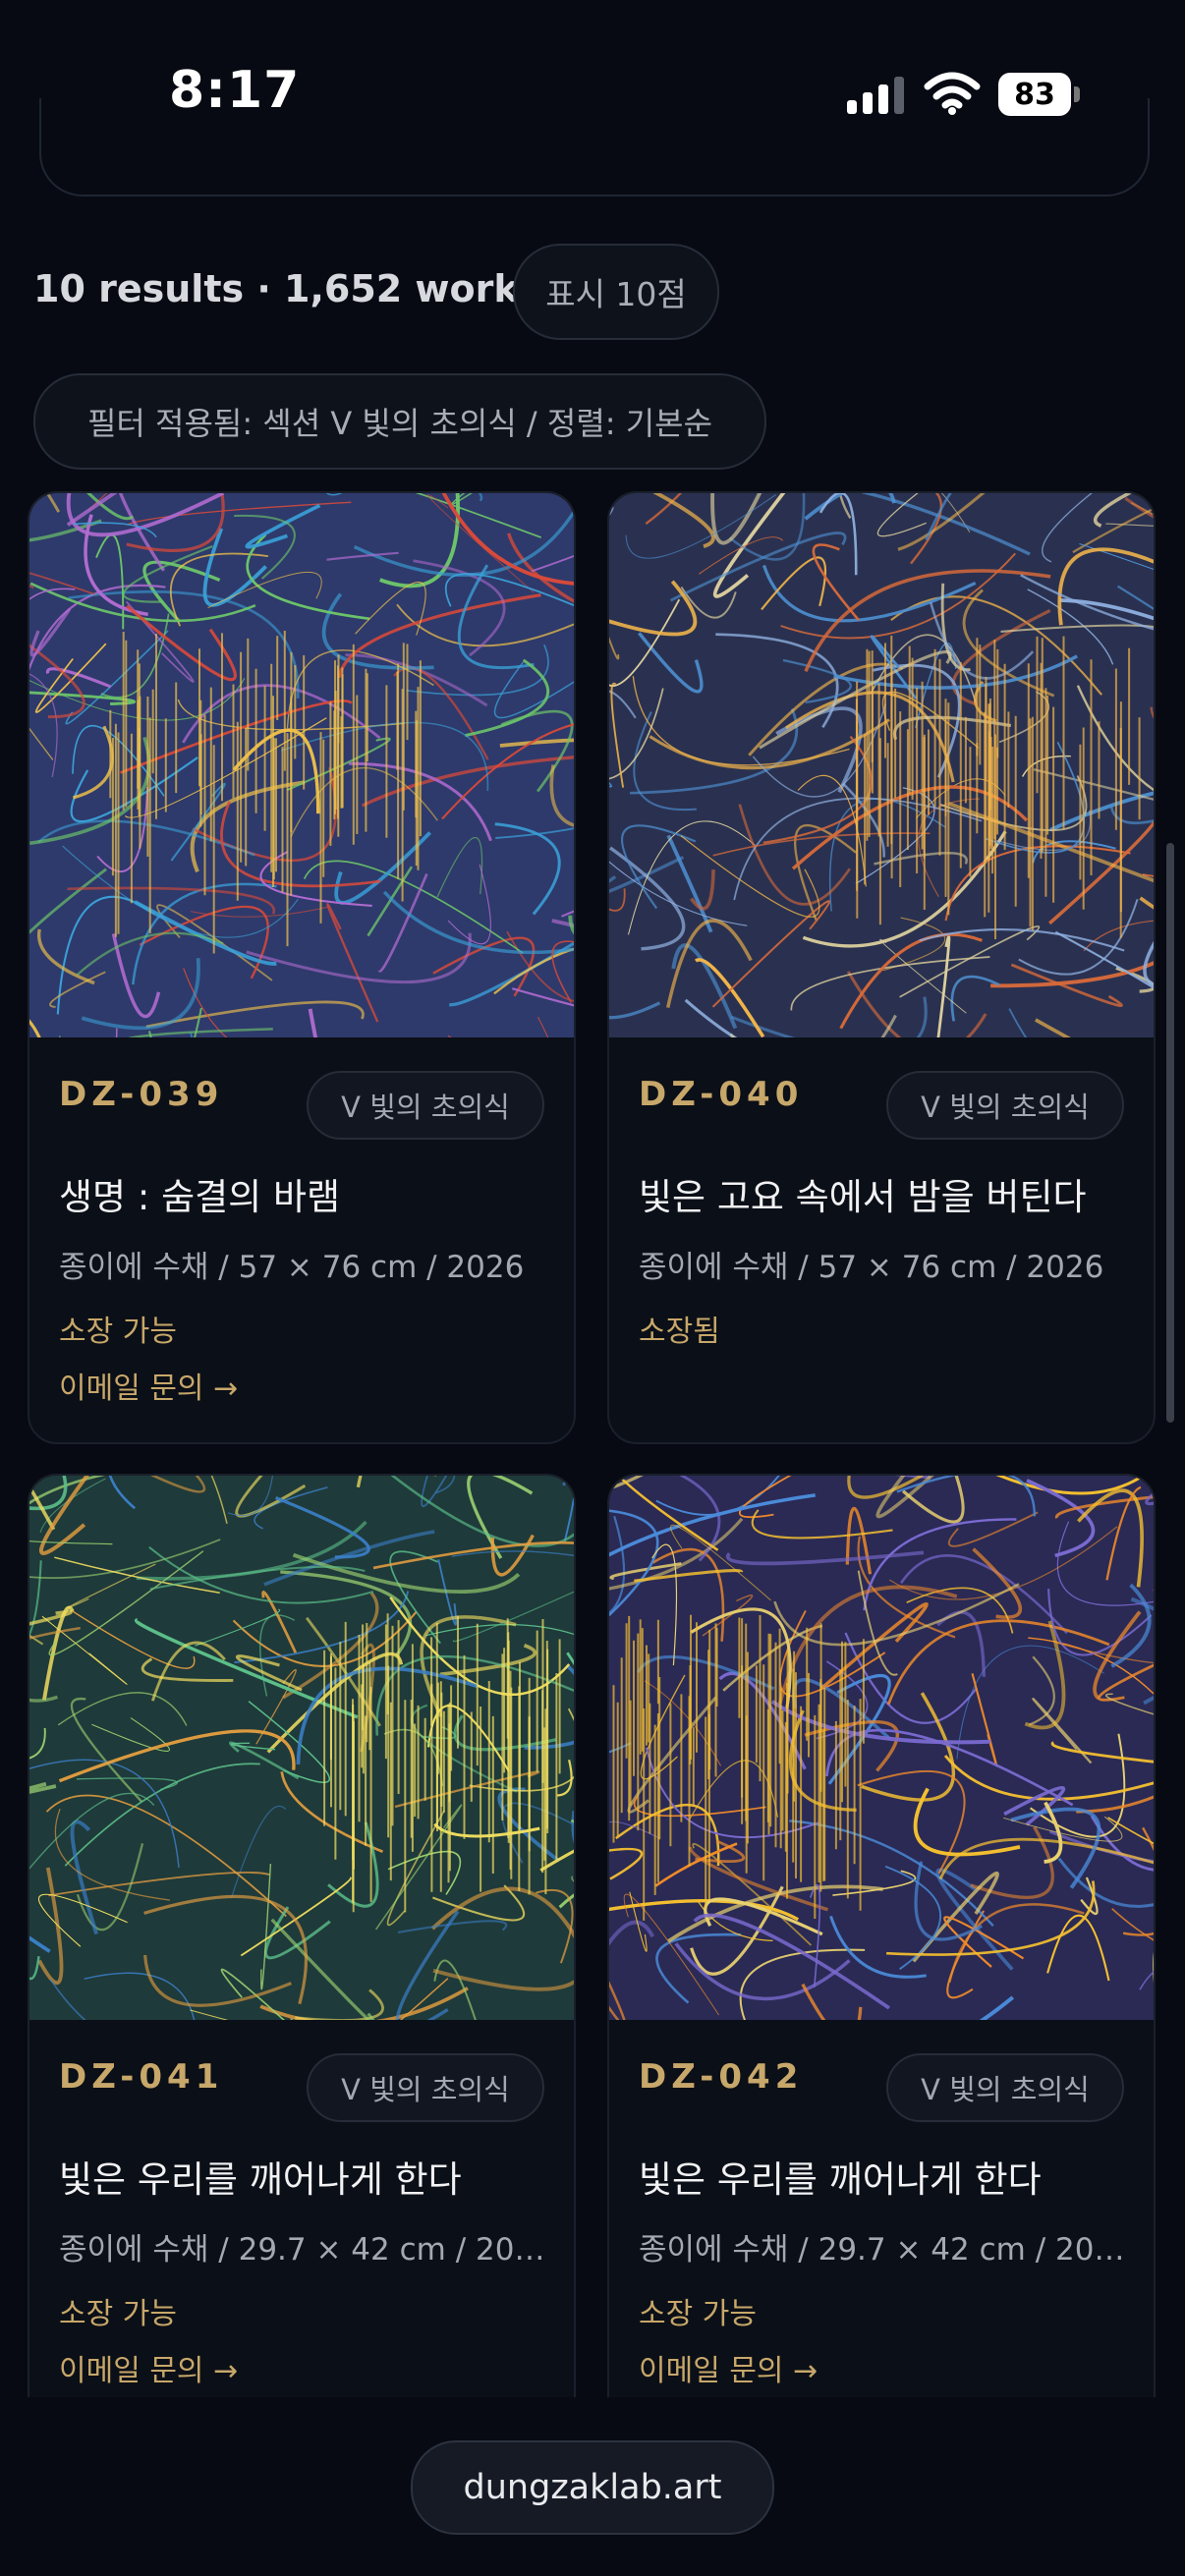 This screenshot has width=1185, height=2576. Describe the element at coordinates (400, 421) in the screenshot. I see `active-filter-chip: 필터 적용됨: 섹션 V 빛의 초의식 / 정렬: 기본순` at that location.